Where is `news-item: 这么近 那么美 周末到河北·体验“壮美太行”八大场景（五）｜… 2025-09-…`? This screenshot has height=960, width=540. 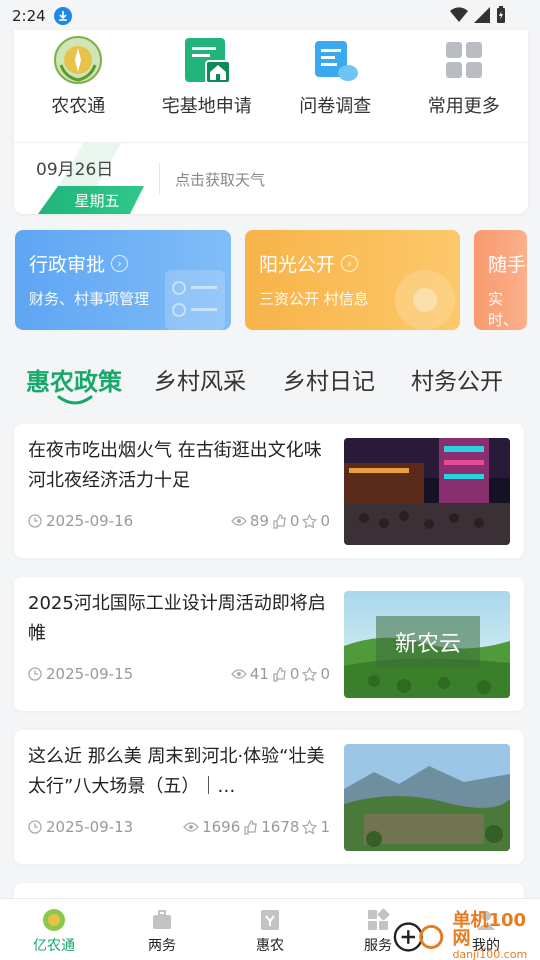 news-item: 这么近 那么美 周末到河北·体验“壮美太行”八大场景（五）｜… 2025-09-… is located at coordinates (269, 797).